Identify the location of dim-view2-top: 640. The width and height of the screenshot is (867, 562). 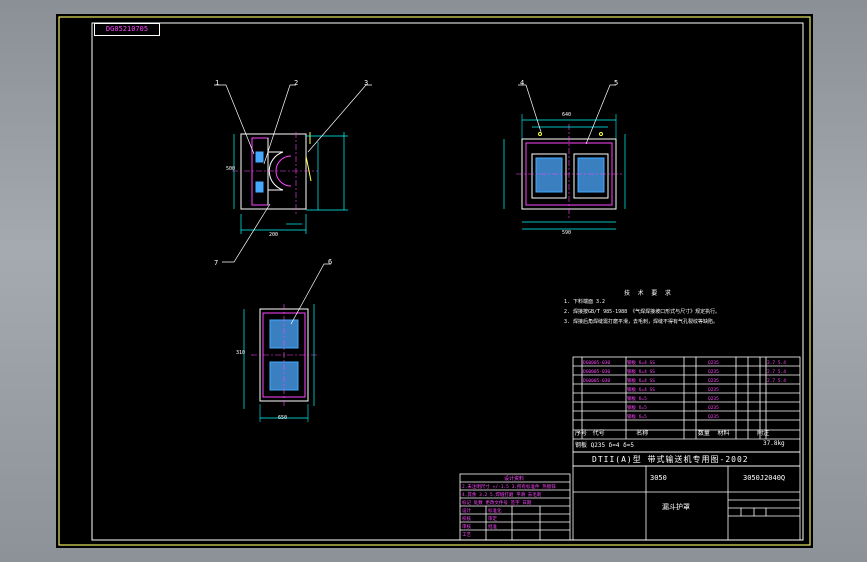
(567, 115).